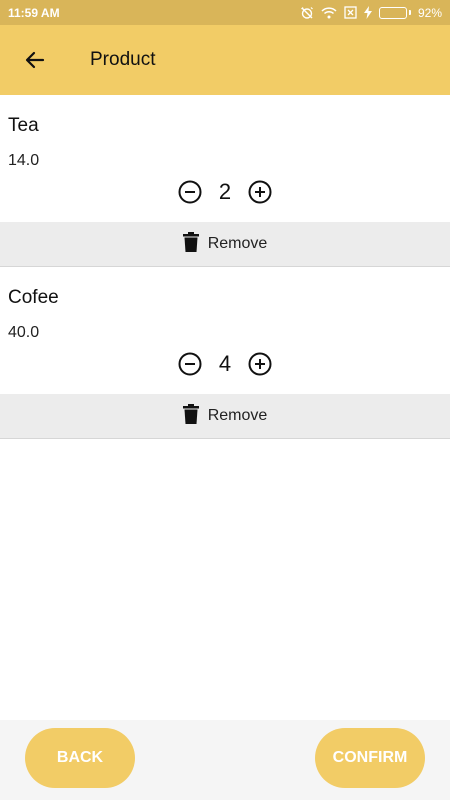  Describe the element at coordinates (225, 760) in the screenshot. I see `bottom-action-bar: BACK CONFIRM` at that location.